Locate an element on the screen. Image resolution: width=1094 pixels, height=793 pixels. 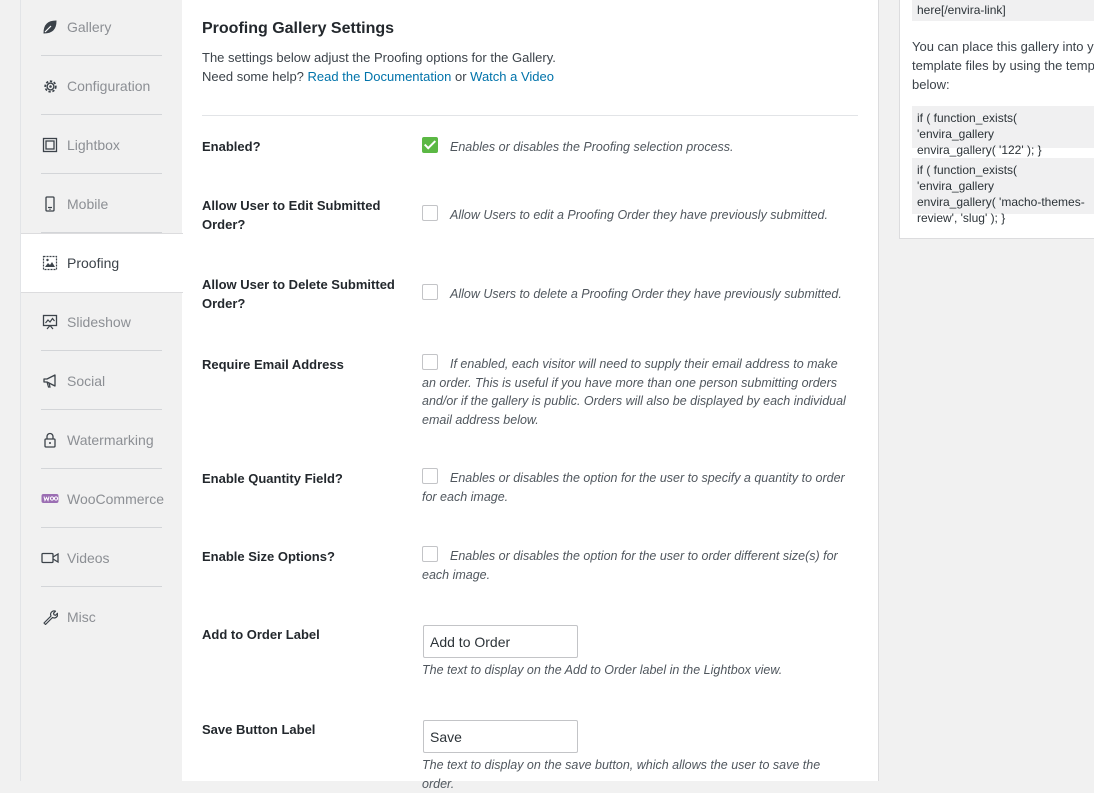
tab-label: Videos is located at coordinates (88, 558).